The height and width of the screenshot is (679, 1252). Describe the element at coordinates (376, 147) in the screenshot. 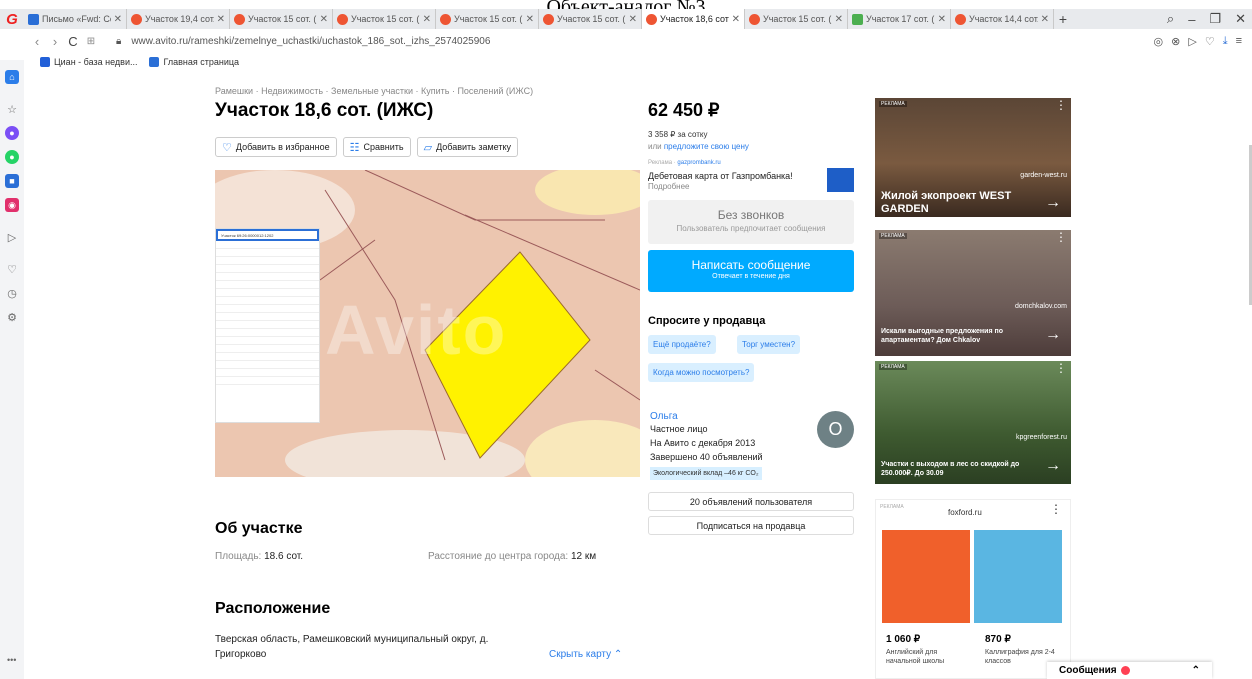

I see `compare-button: ☷ Сравнить` at that location.